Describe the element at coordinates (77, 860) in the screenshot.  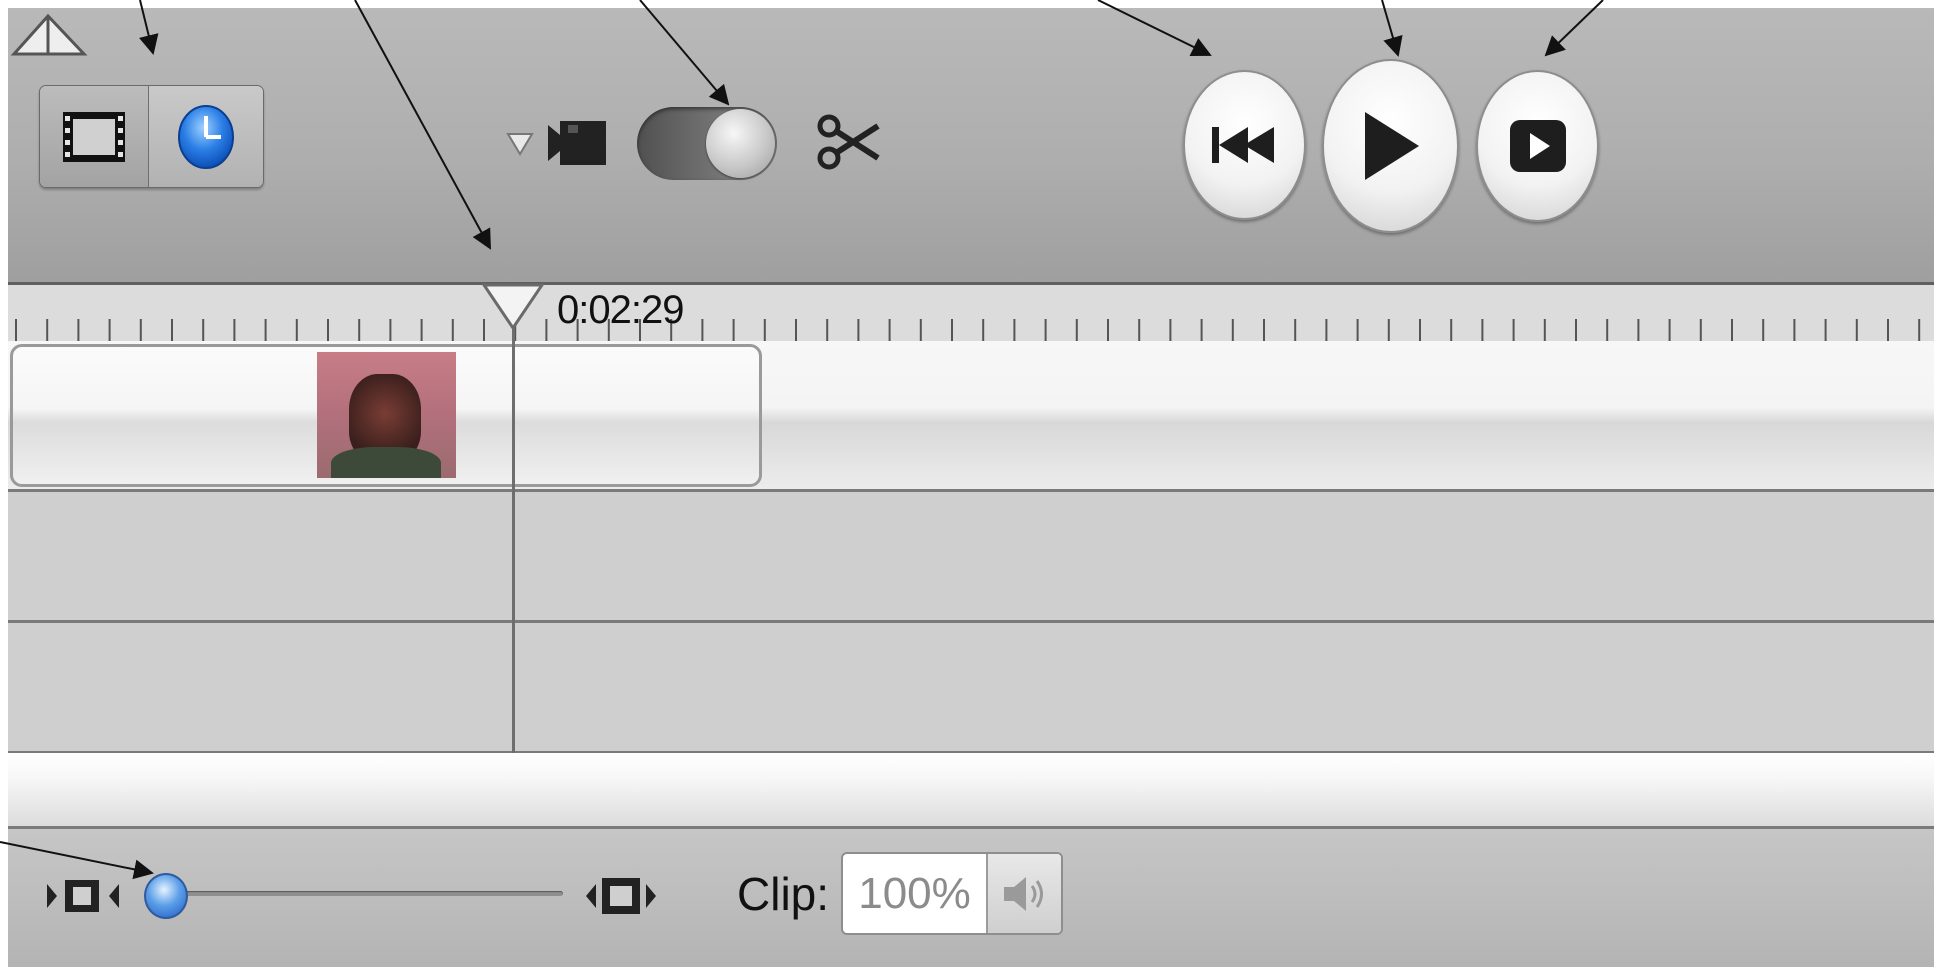
I see `callout-arrow-zoom` at that location.